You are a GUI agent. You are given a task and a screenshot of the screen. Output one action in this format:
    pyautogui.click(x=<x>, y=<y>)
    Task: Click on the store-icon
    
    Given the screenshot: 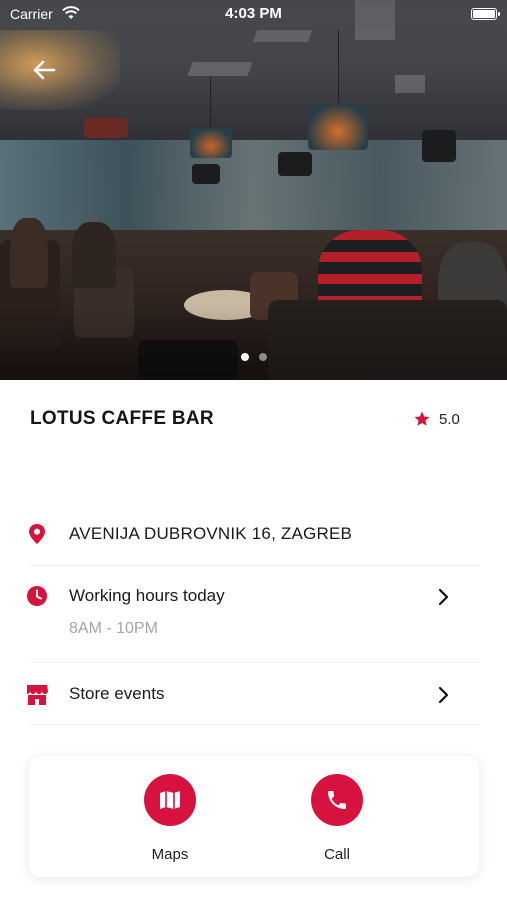 What is the action you would take?
    pyautogui.click(x=37, y=695)
    